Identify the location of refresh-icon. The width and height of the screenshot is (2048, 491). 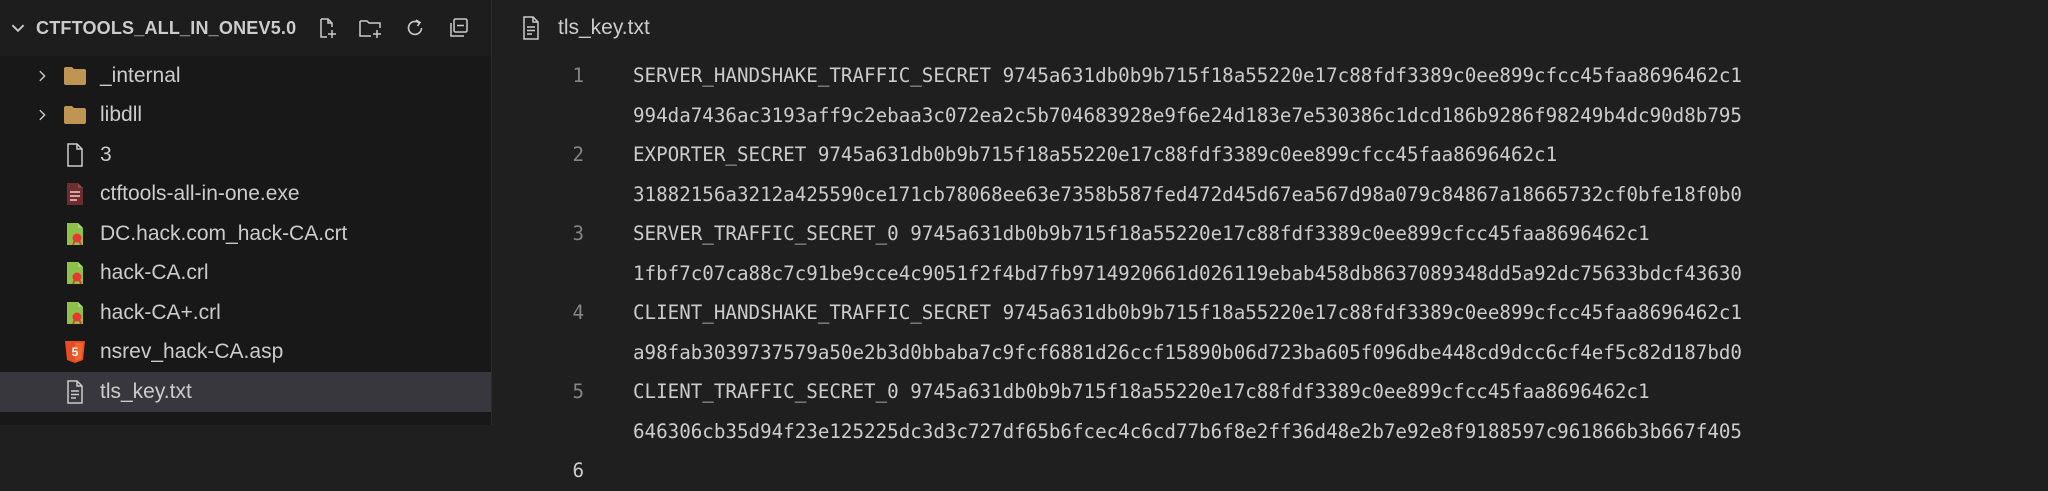
(415, 28).